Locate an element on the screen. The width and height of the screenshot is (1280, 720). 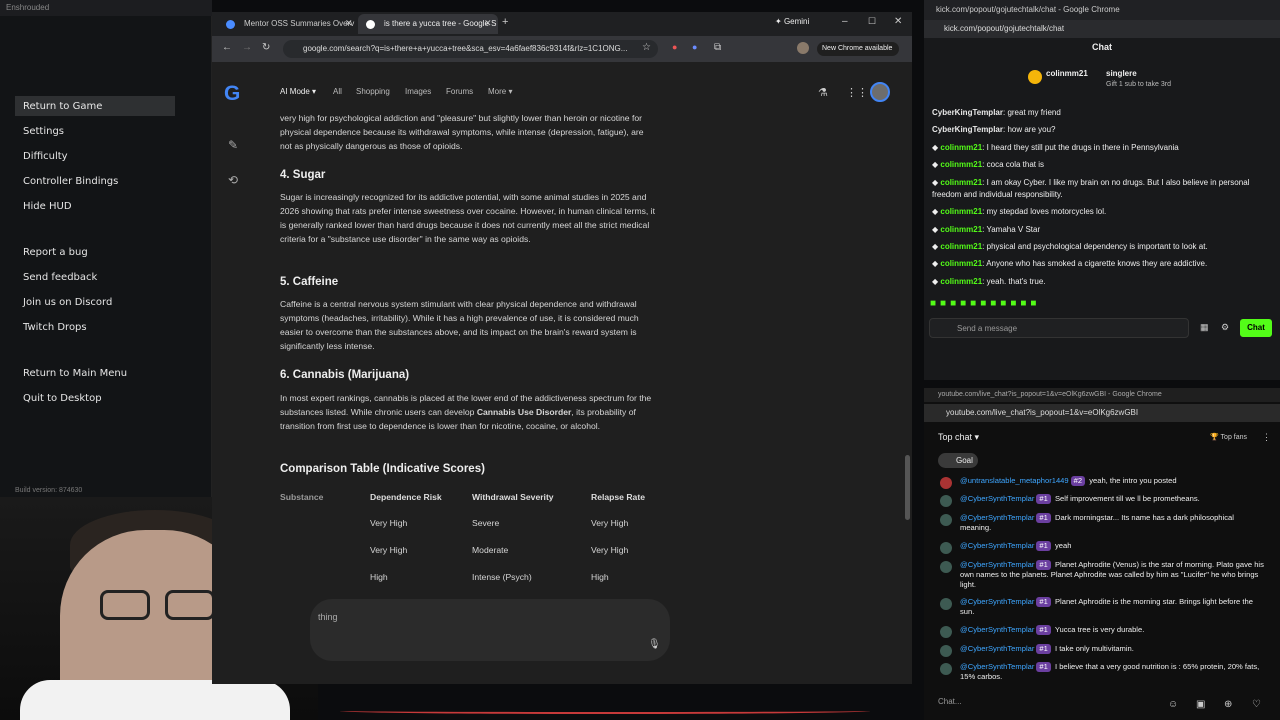
history-icon: ⟲ is located at coordinates (233, 180).